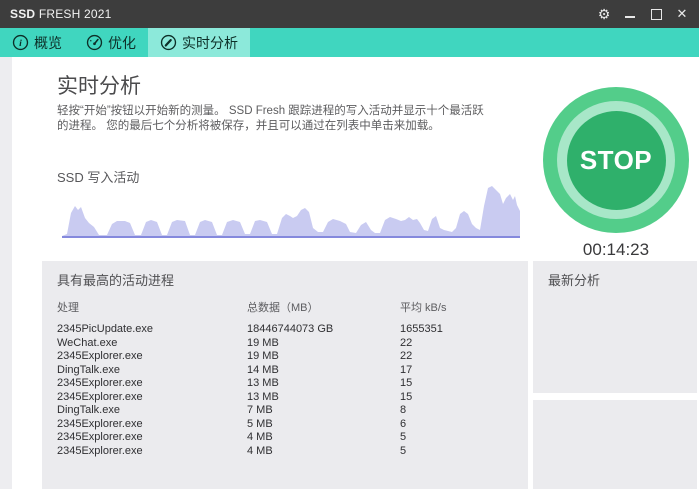 Image resolution: width=699 pixels, height=489 pixels. I want to click on column-header-total-data: 总数据（MB）, so click(283, 308).